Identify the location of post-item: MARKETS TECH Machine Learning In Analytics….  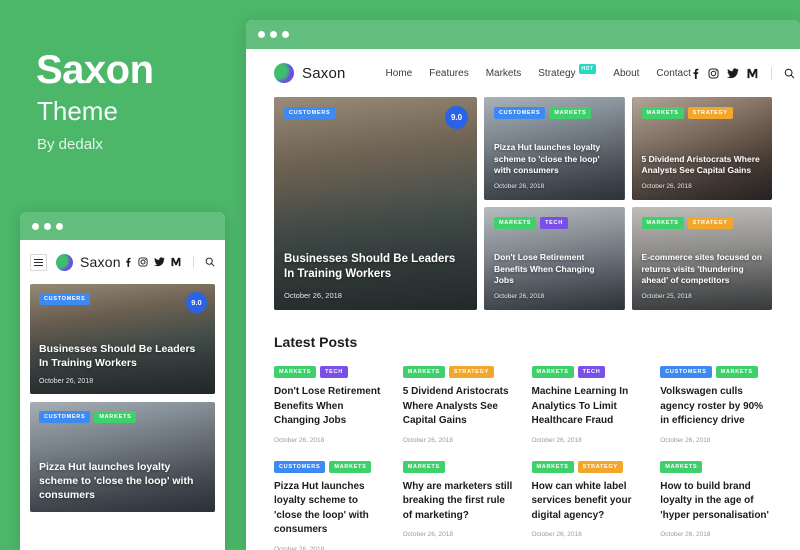
(587, 405).